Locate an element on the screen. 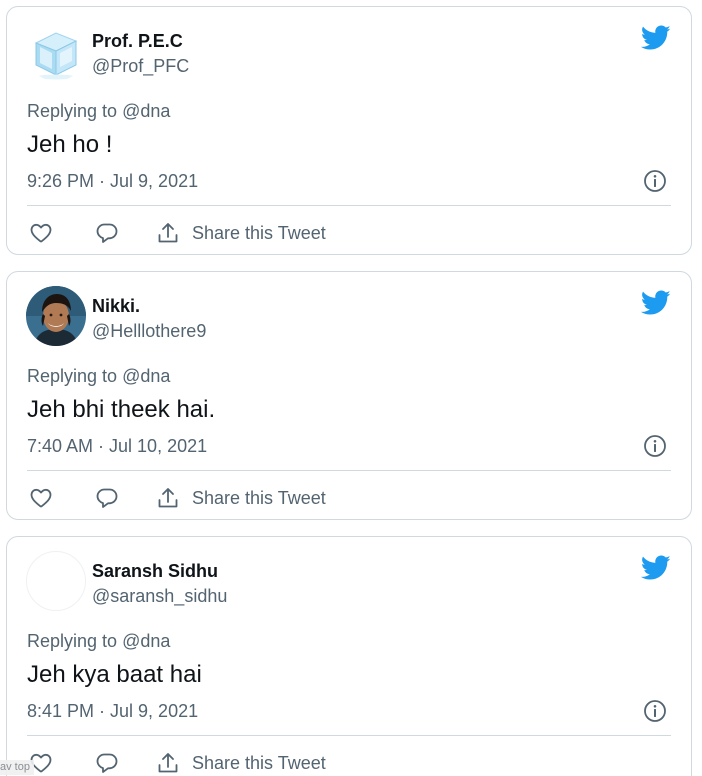 The width and height of the screenshot is (702, 776). tweet-timestamp: 7:40 AM · Jul 10, 2021 is located at coordinates (117, 446).